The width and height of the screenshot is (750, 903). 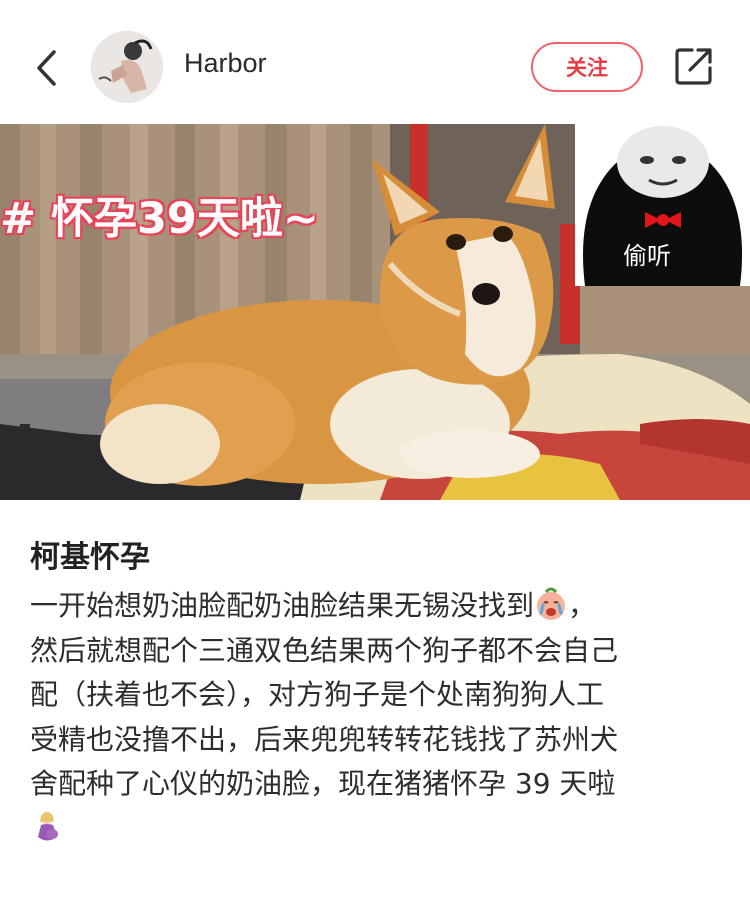 I want to click on meme-sticker: 偷听, so click(x=662, y=205).